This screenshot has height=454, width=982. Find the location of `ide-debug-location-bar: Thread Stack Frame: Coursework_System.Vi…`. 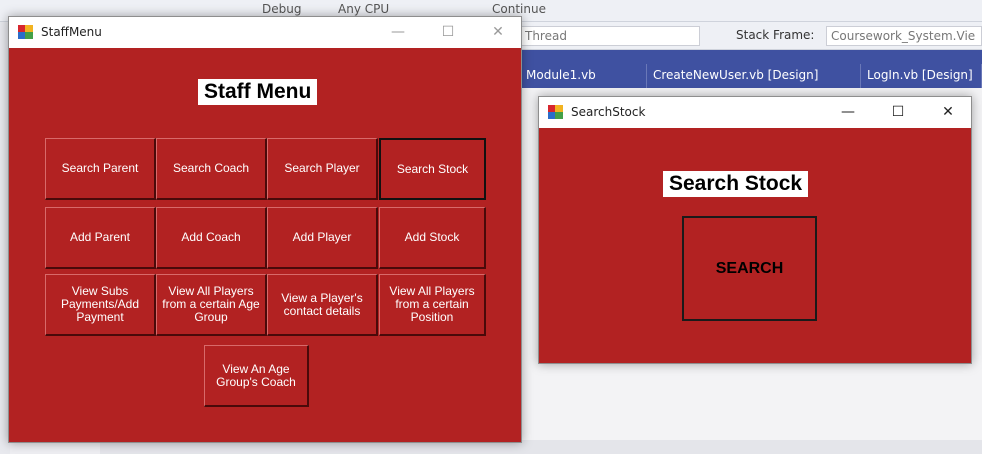

ide-debug-location-bar: Thread Stack Frame: Coursework_System.Vi… is located at coordinates (751, 36).